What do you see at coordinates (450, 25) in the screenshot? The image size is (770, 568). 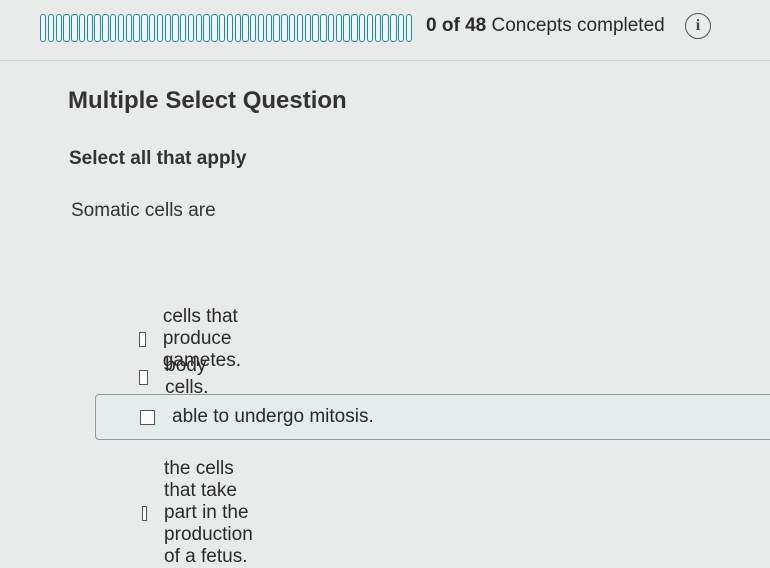 I see `progress-of: of` at bounding box center [450, 25].